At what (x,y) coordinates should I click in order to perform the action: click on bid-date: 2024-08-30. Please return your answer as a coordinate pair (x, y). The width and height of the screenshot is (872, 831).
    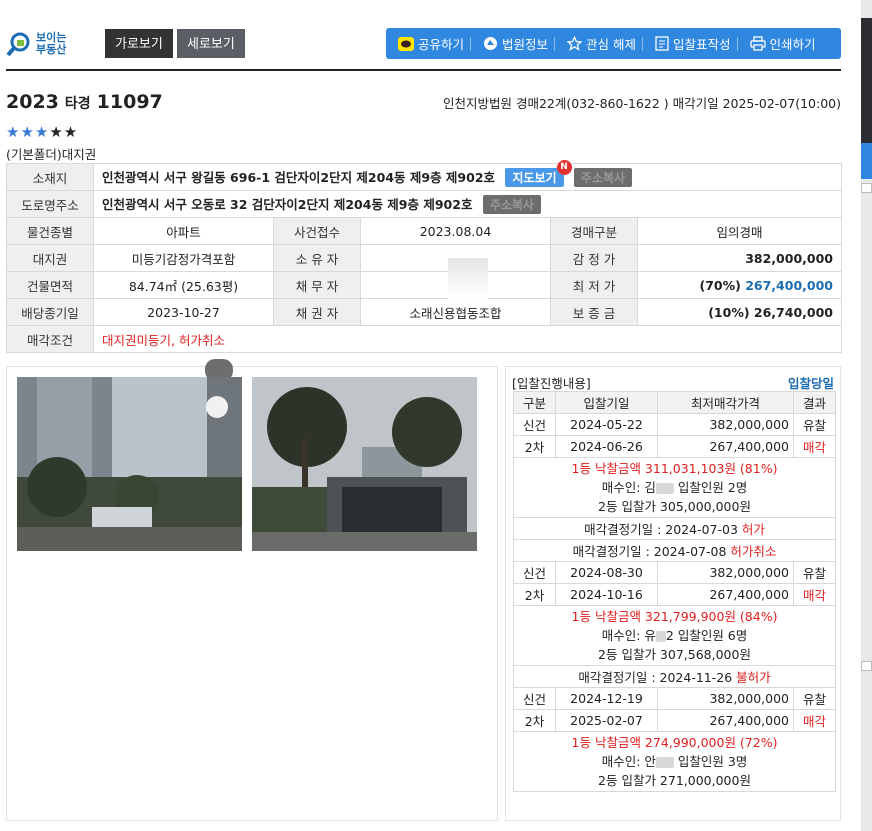
    Looking at the image, I should click on (606, 572).